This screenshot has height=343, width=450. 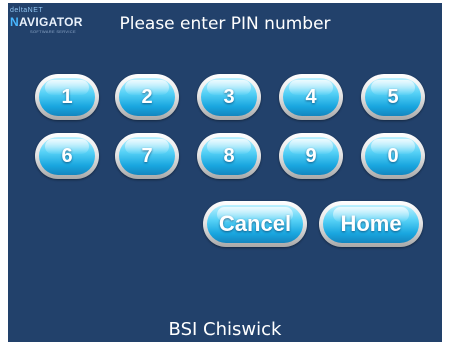 I want to click on key-9-button: 9, so click(x=311, y=156).